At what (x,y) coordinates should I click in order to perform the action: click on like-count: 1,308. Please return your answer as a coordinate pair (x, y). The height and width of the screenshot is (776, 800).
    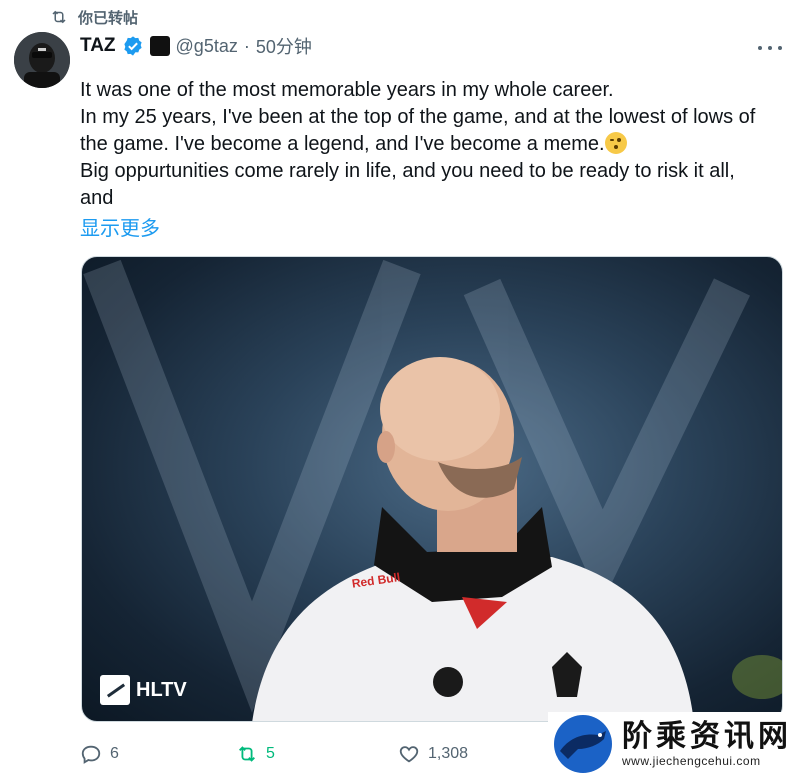
    Looking at the image, I should click on (448, 753).